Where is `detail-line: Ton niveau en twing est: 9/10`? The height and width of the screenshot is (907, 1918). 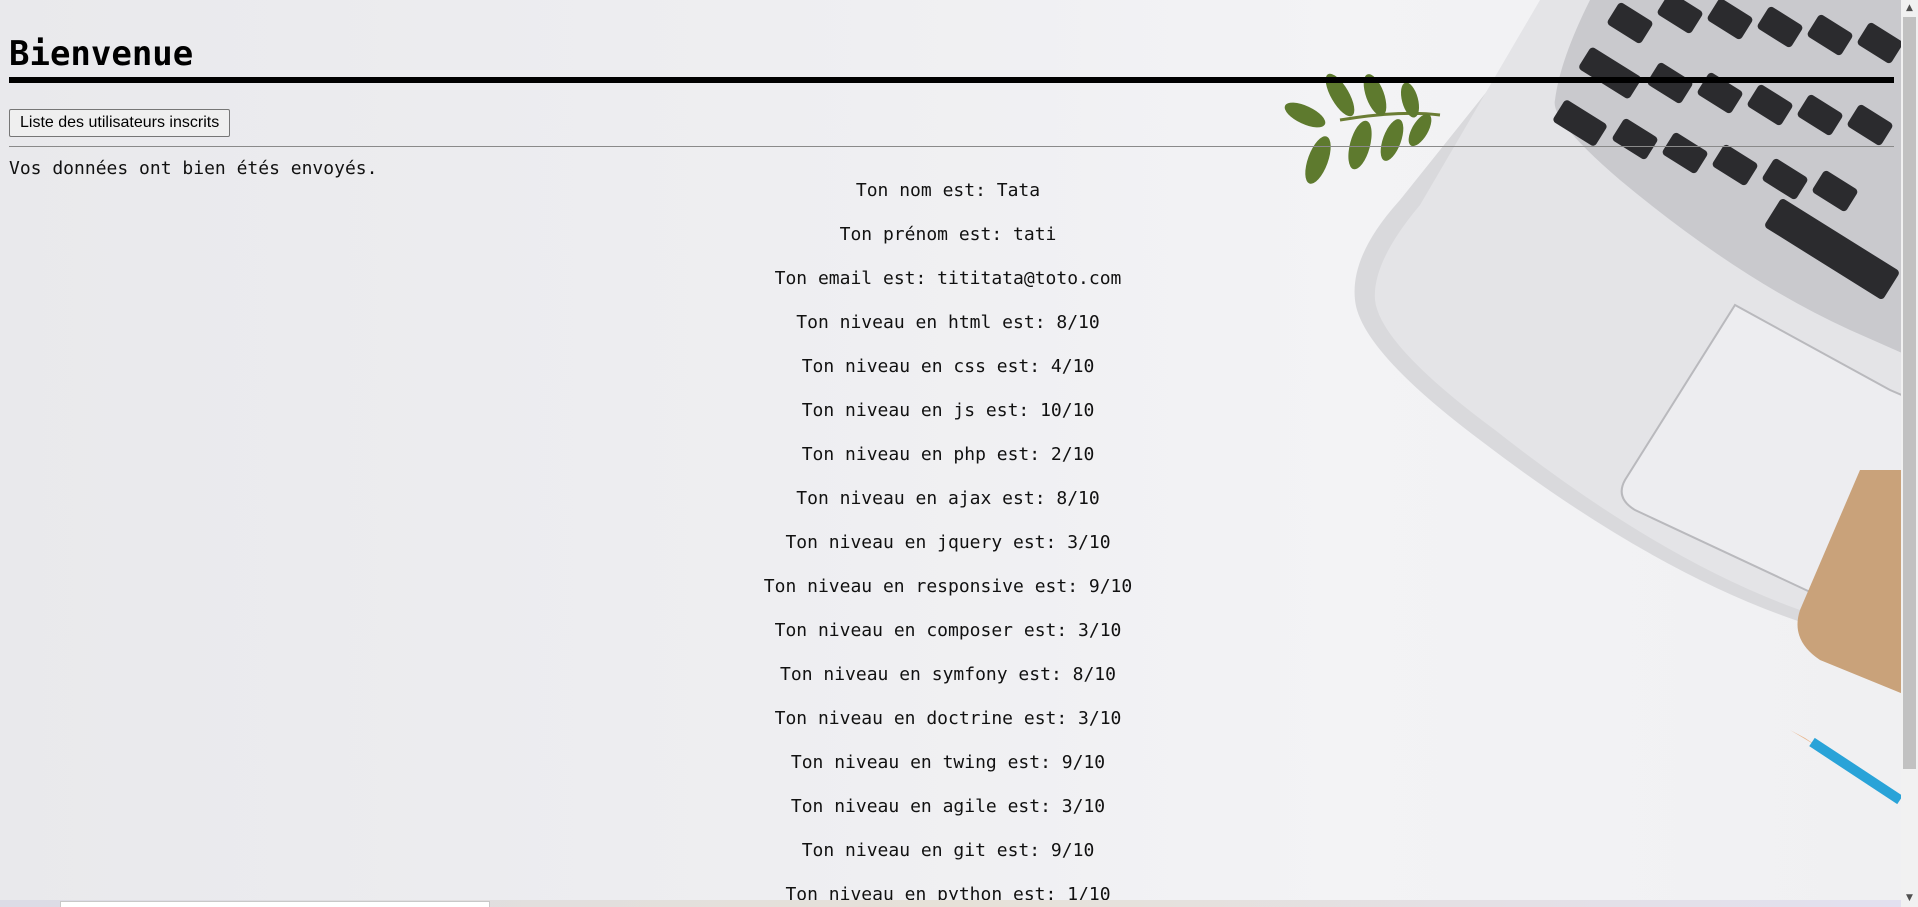 detail-line: Ton niveau en twing est: 9/10 is located at coordinates (948, 762).